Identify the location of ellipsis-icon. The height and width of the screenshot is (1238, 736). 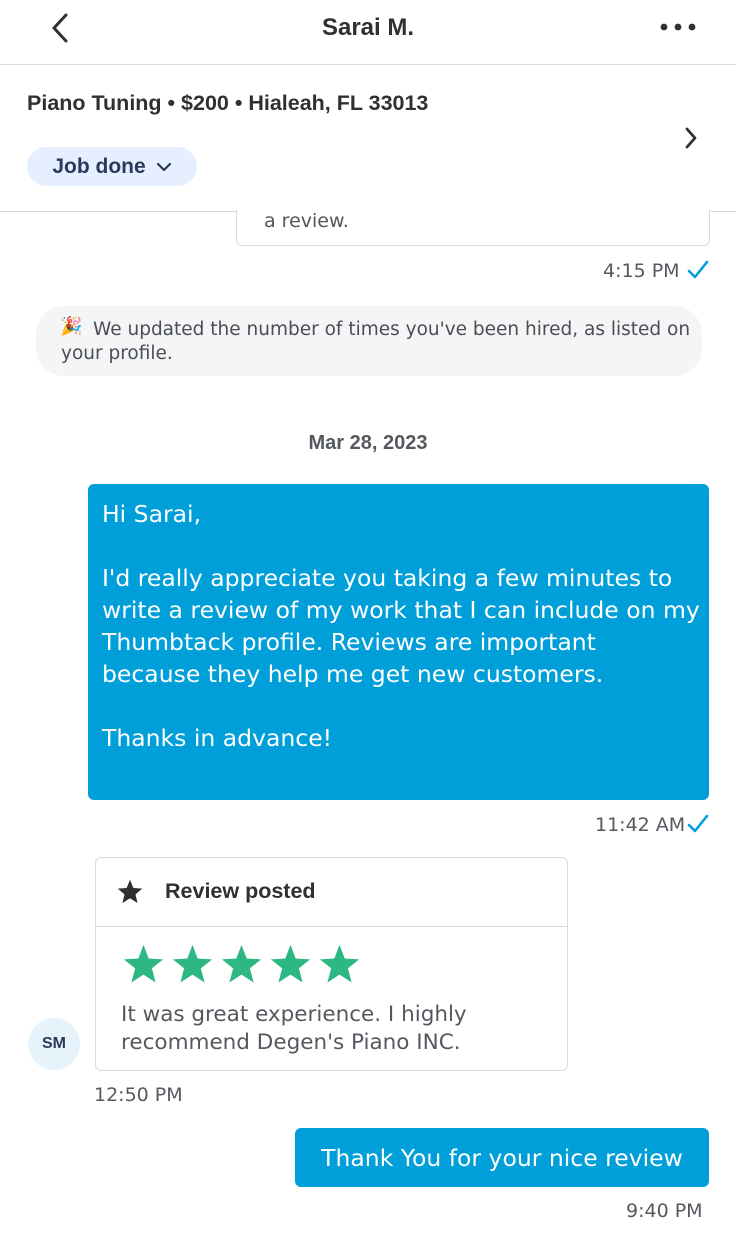
(678, 27).